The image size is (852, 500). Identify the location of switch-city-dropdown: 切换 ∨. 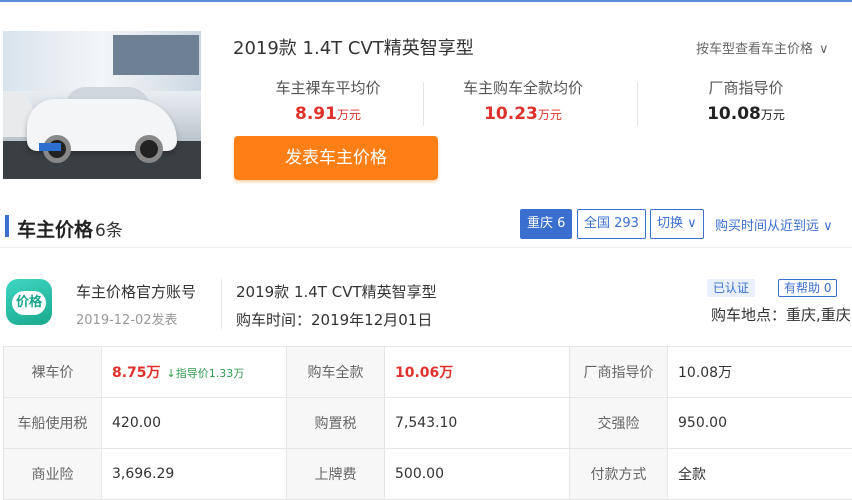
(677, 224).